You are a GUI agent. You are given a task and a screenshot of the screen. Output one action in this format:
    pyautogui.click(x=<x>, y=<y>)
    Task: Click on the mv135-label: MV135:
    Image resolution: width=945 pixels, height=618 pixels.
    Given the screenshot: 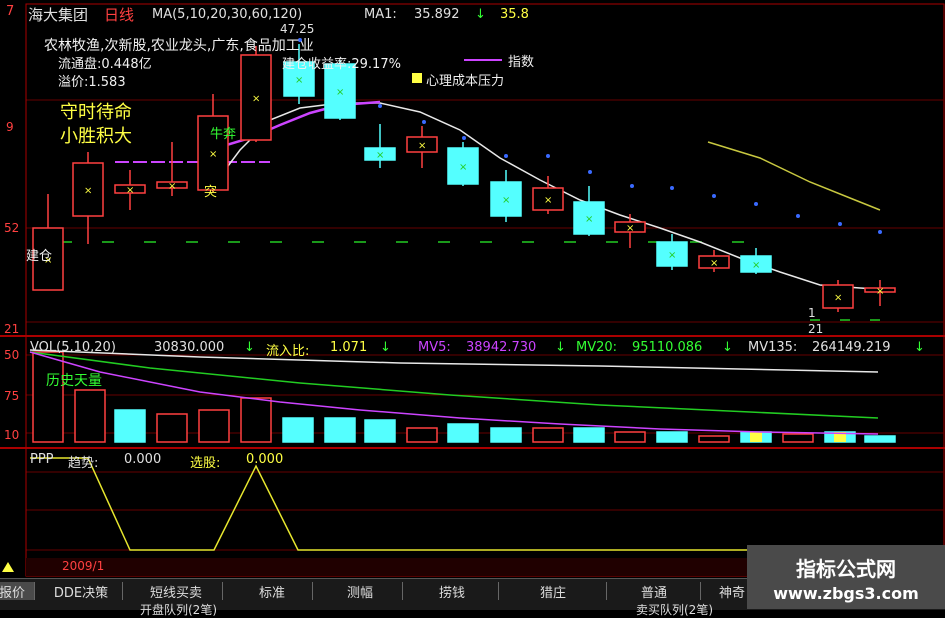 What is the action you would take?
    pyautogui.click(x=773, y=347)
    